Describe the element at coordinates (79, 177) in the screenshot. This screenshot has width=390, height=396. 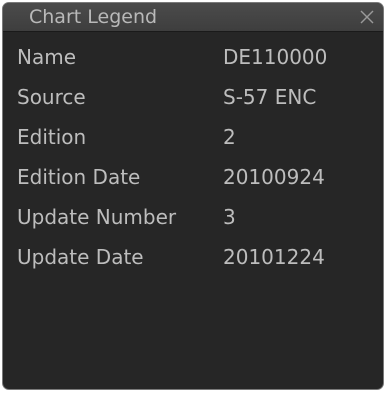
I see `row-label: Edition Date` at that location.